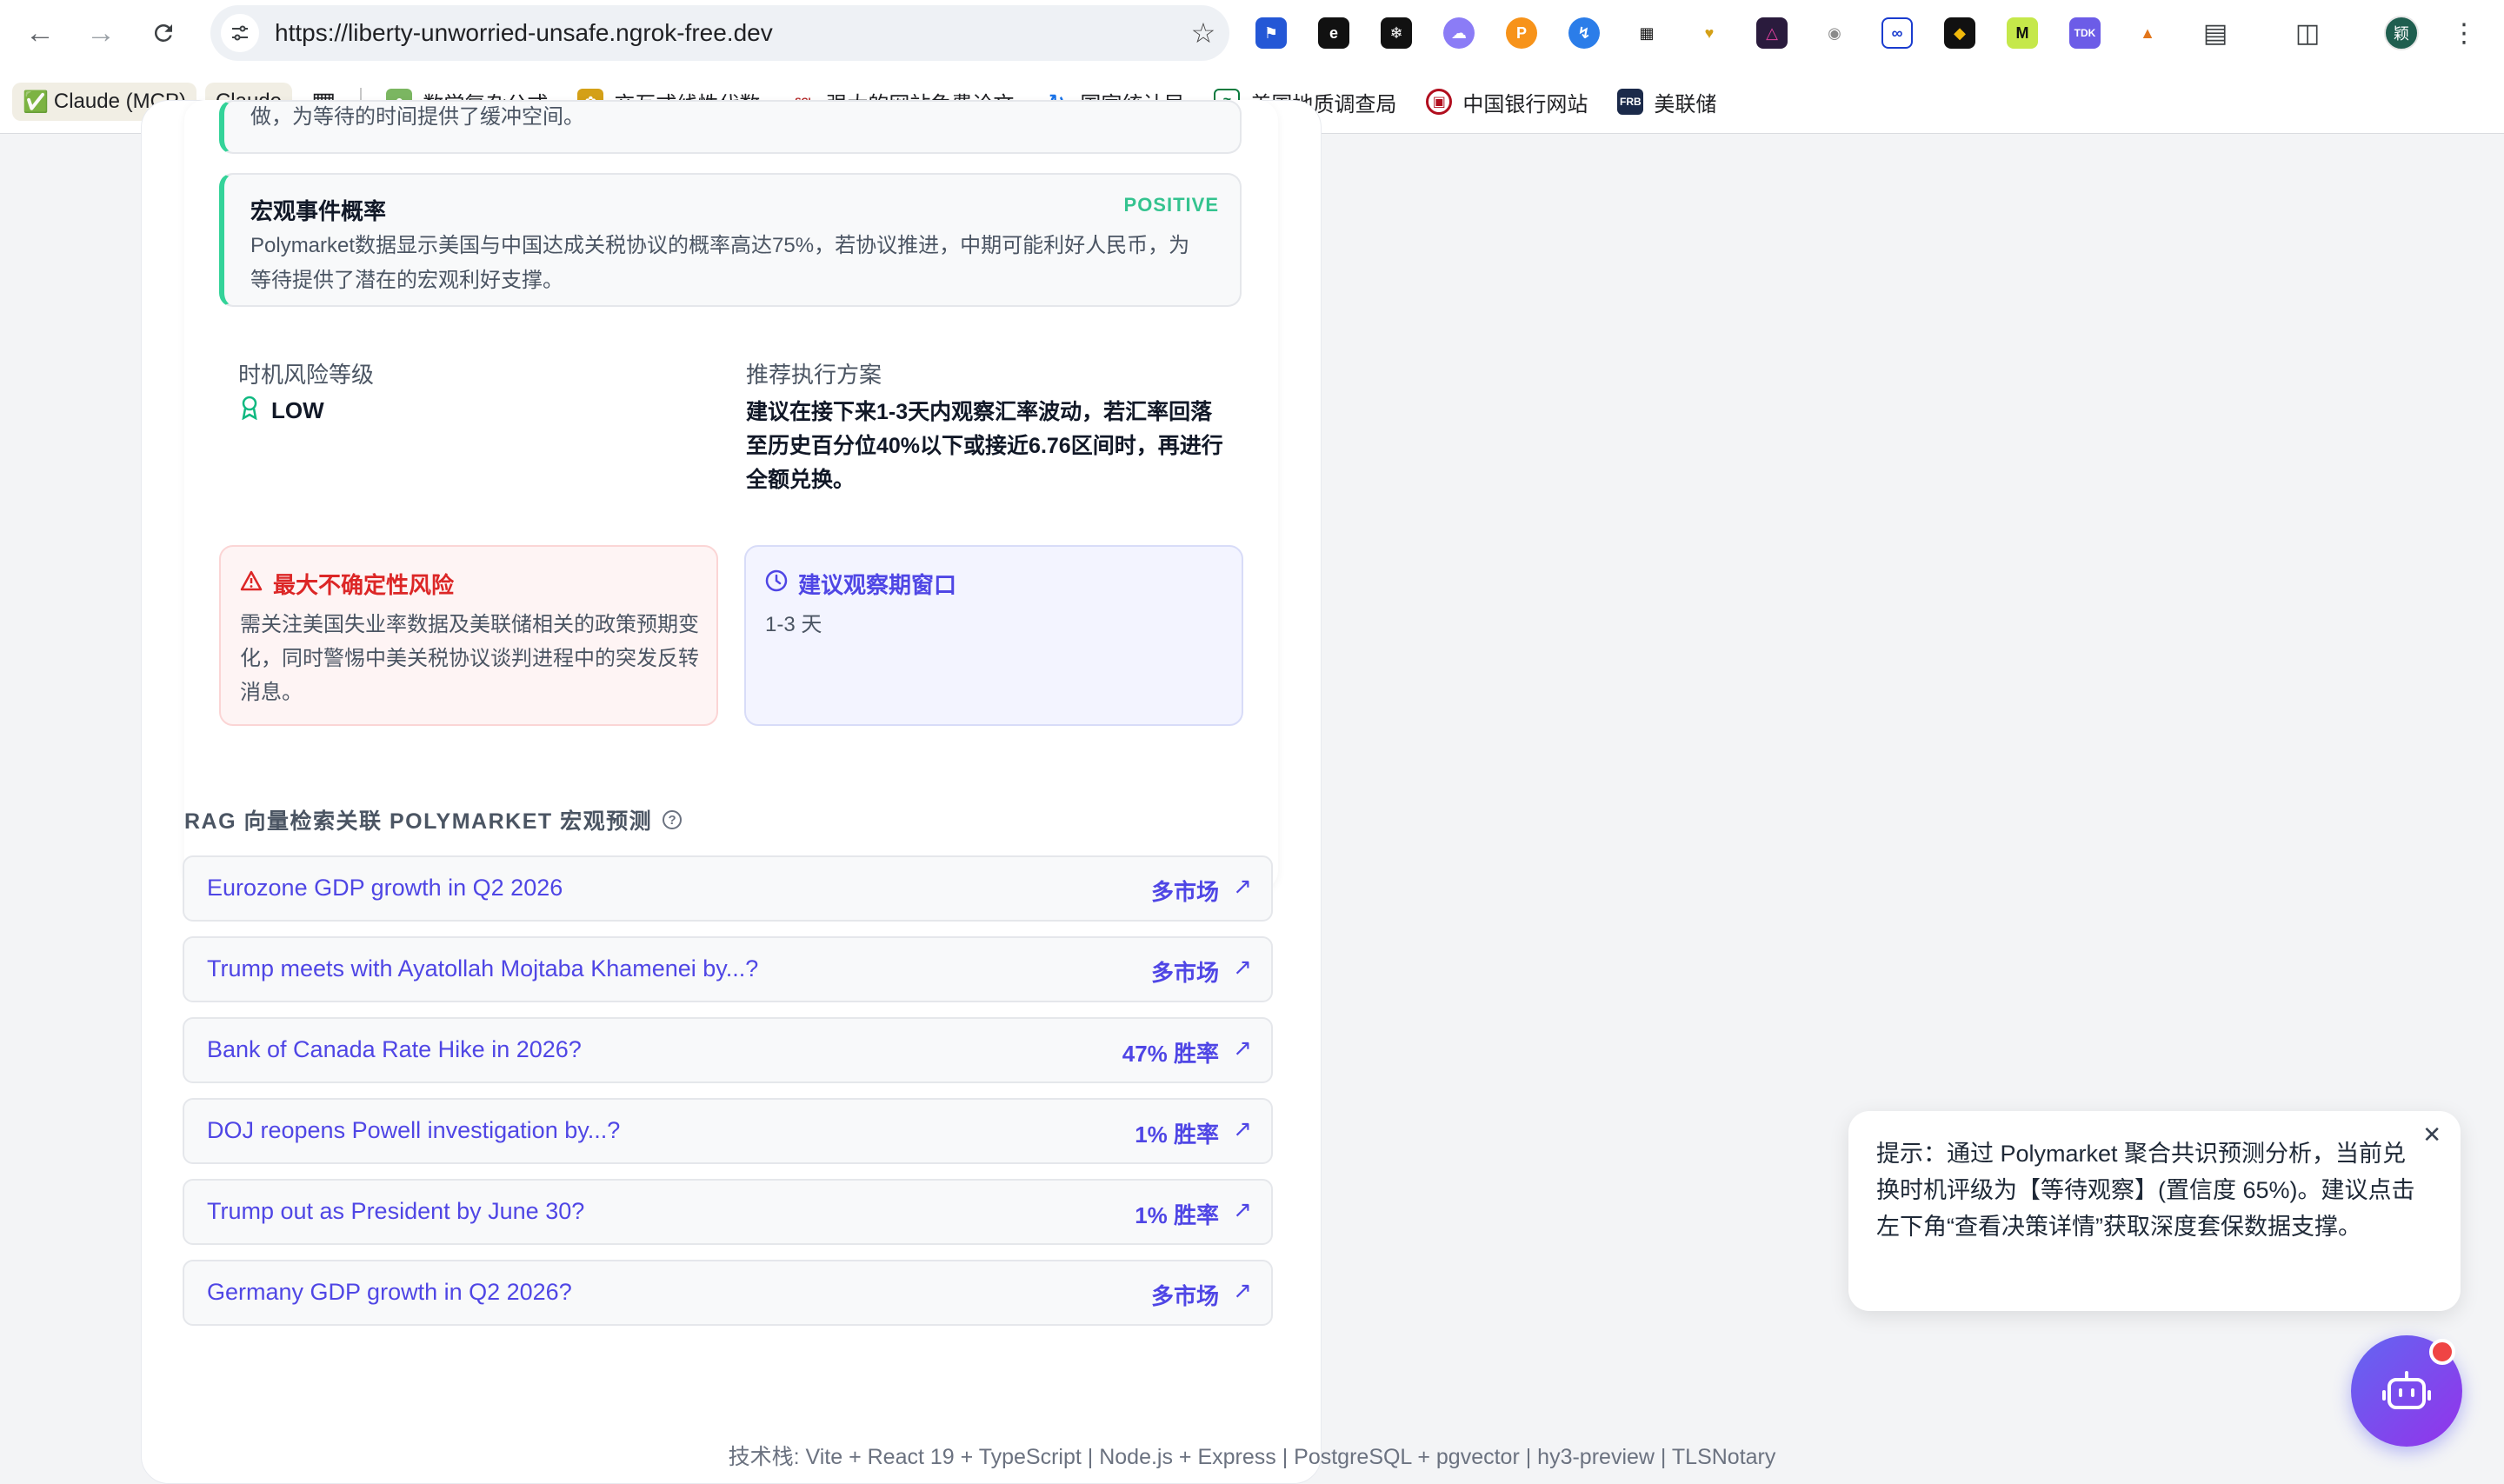 Image resolution: width=2504 pixels, height=1484 pixels. Describe the element at coordinates (1685, 104) in the screenshot. I see `bookmark-label: 美联储` at that location.